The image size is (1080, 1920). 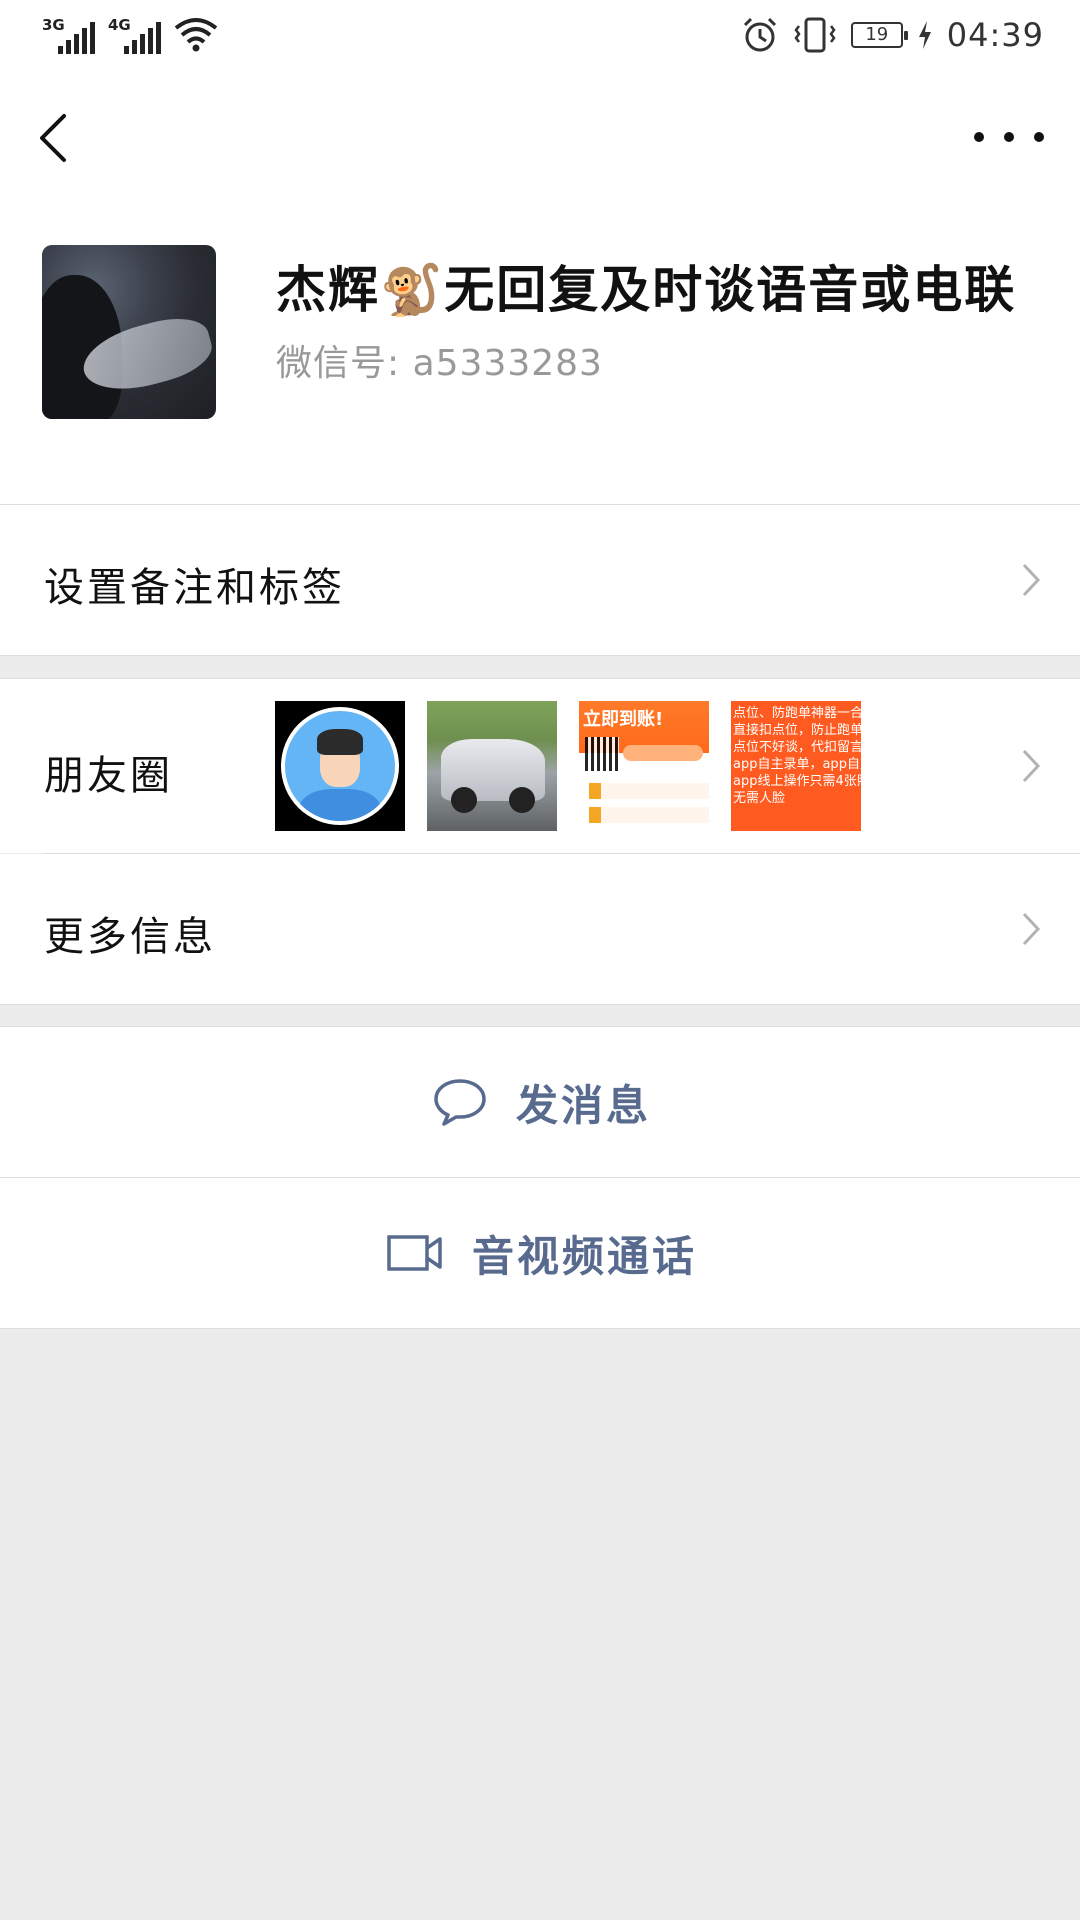 What do you see at coordinates (414, 1253) in the screenshot?
I see `video-camera-icon` at bounding box center [414, 1253].